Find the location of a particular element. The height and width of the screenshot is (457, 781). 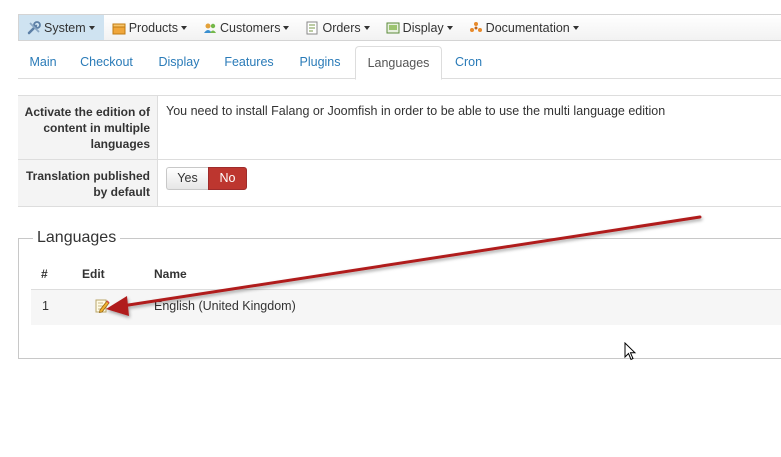

main-menu-bar: System Products Customers Orders Display is located at coordinates (399, 27).